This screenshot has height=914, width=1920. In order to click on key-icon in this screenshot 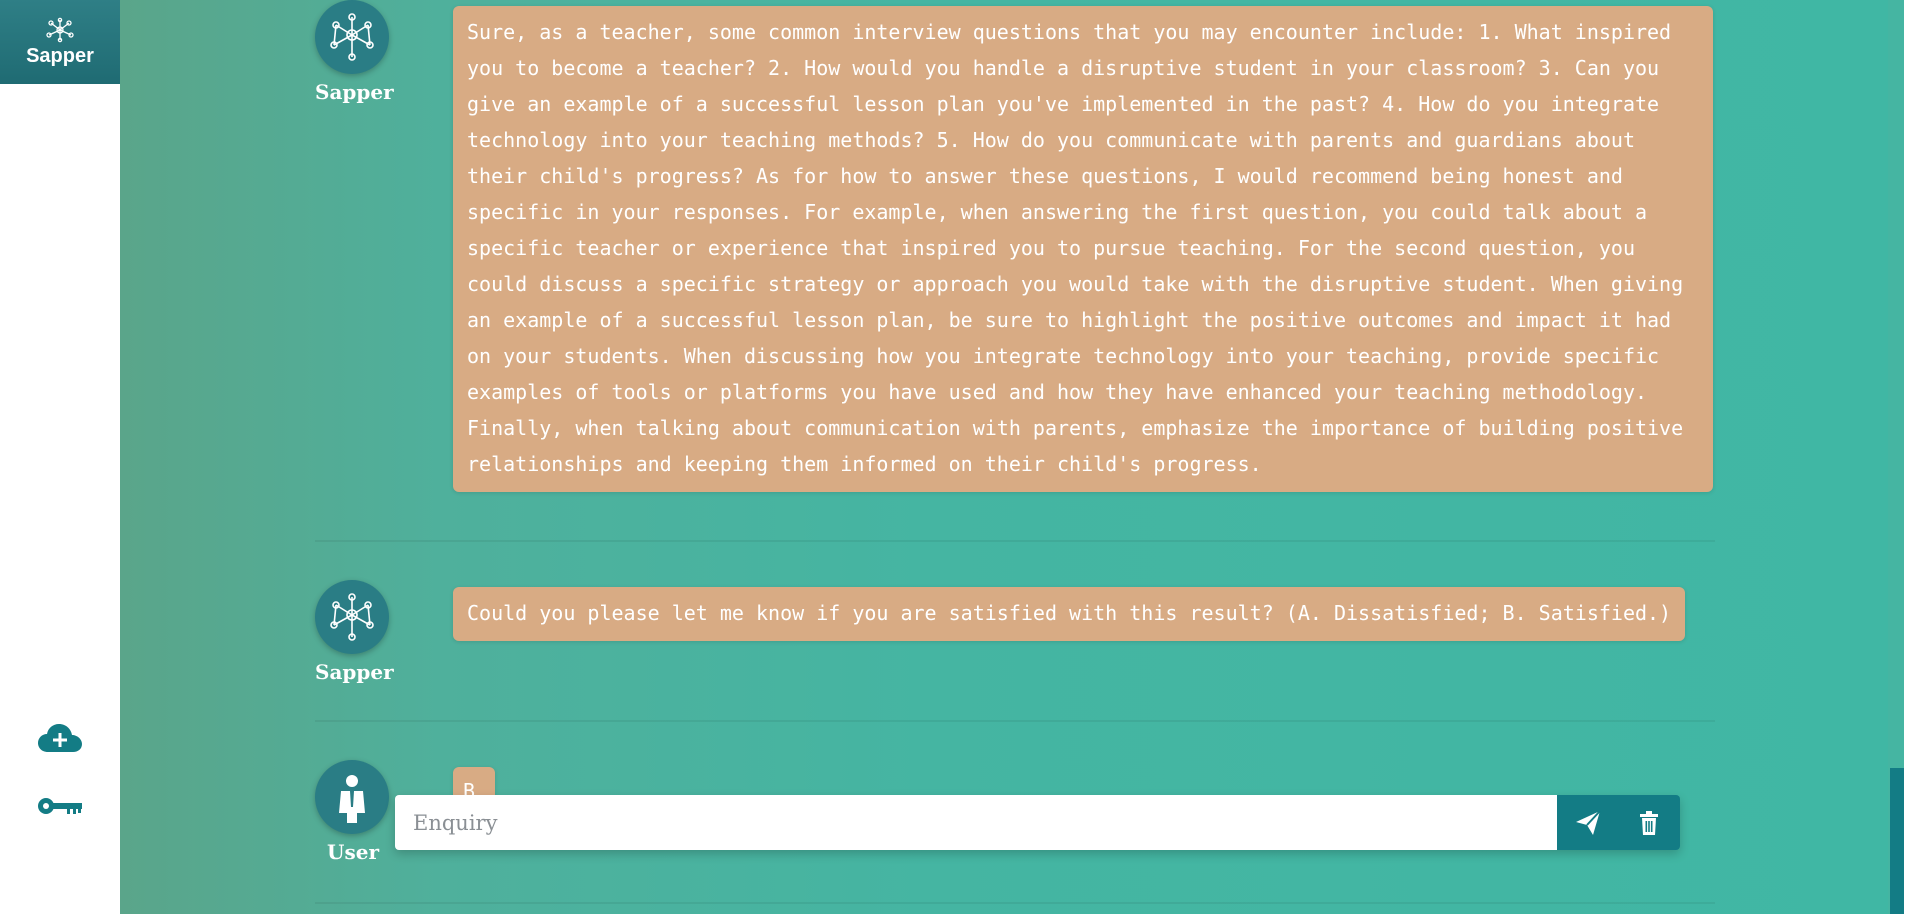, I will do `click(60, 806)`.